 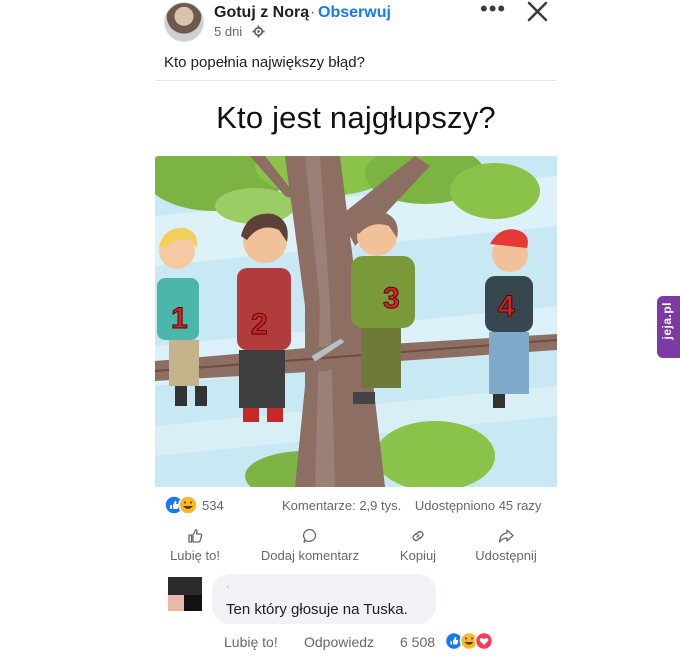 What do you see at coordinates (195, 545) in the screenshot?
I see `like-button: Lubię to!` at bounding box center [195, 545].